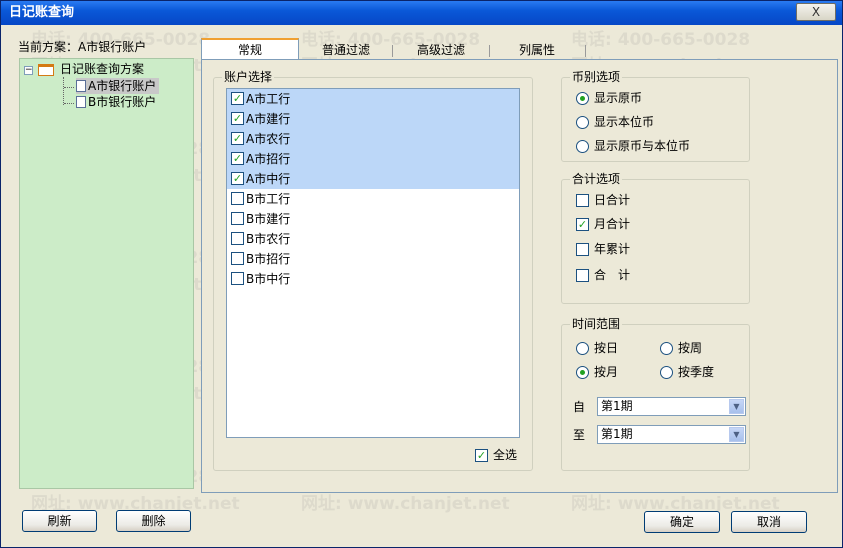  I want to click on to-label: 至, so click(579, 435).